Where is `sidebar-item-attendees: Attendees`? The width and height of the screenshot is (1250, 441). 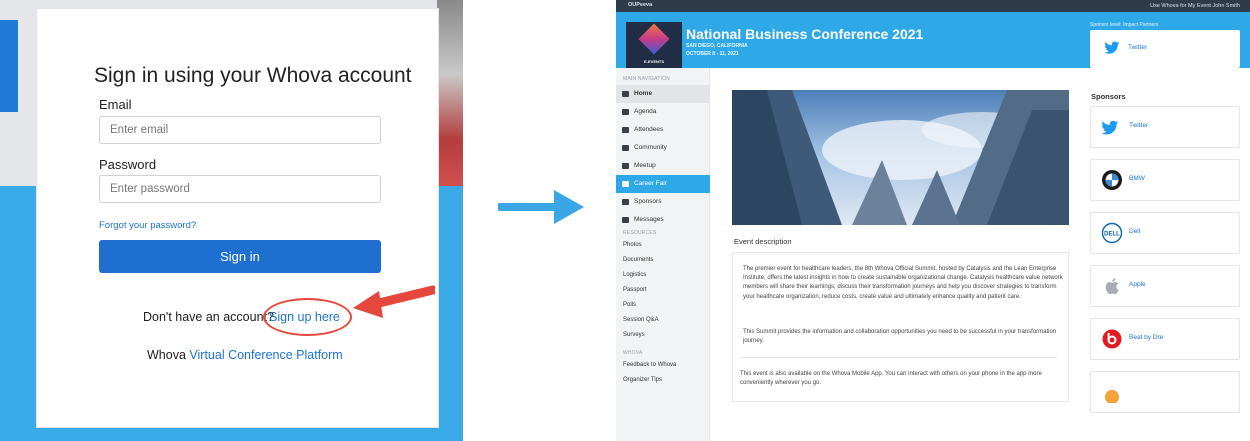 sidebar-item-attendees: Attendees is located at coordinates (663, 130).